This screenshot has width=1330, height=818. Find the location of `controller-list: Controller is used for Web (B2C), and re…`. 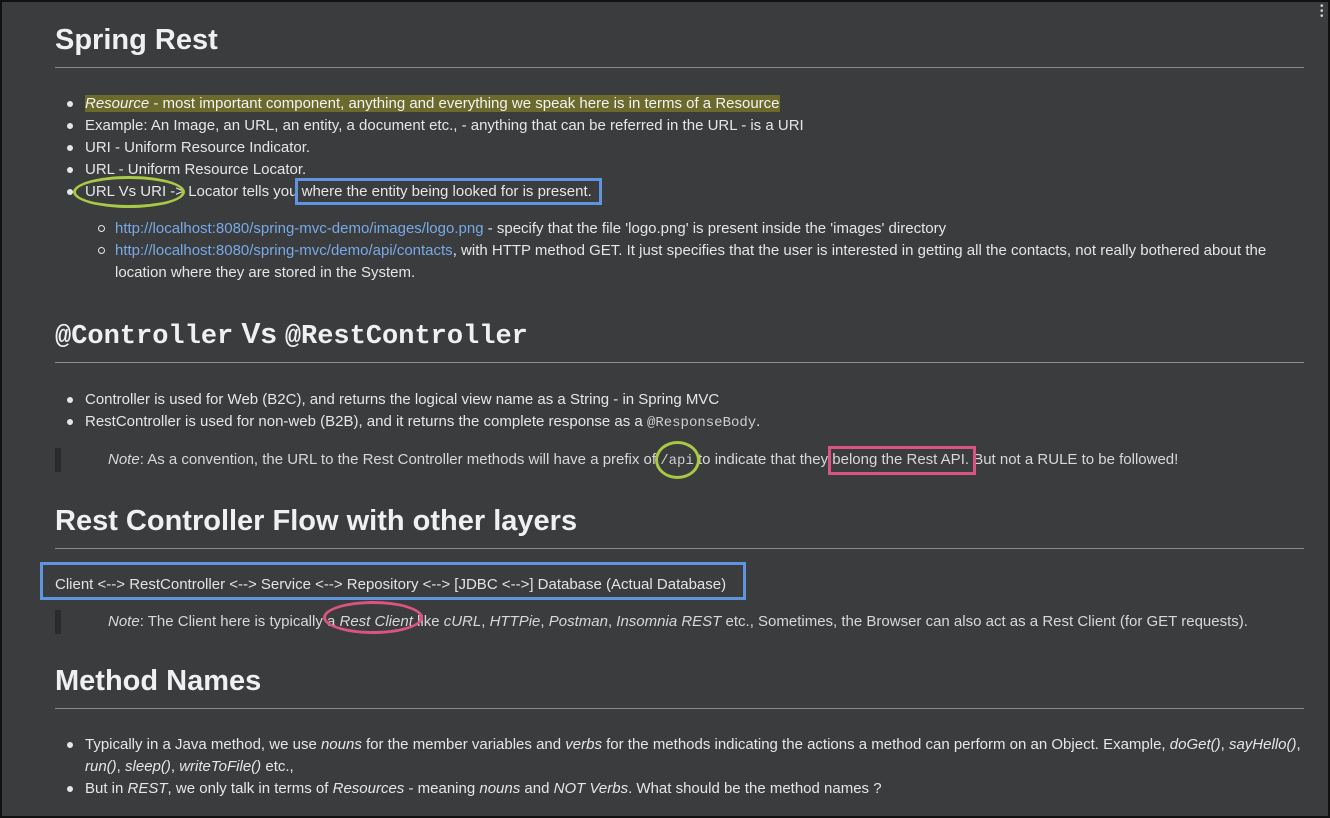

controller-list: Controller is used for Web (B2C), and re… is located at coordinates (681, 411).